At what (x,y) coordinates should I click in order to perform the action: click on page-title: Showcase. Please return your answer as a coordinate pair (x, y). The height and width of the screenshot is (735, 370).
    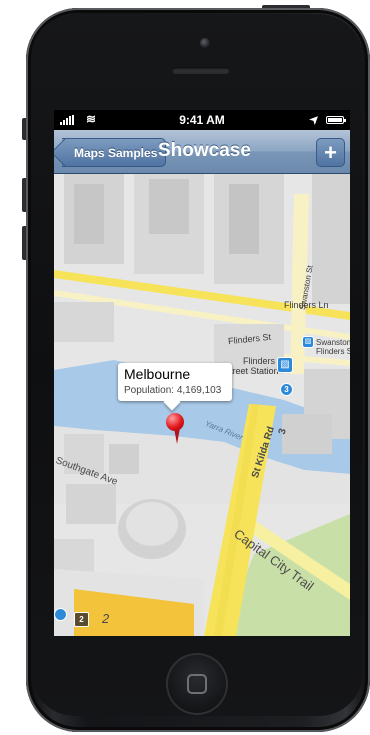
    Looking at the image, I should click on (204, 150).